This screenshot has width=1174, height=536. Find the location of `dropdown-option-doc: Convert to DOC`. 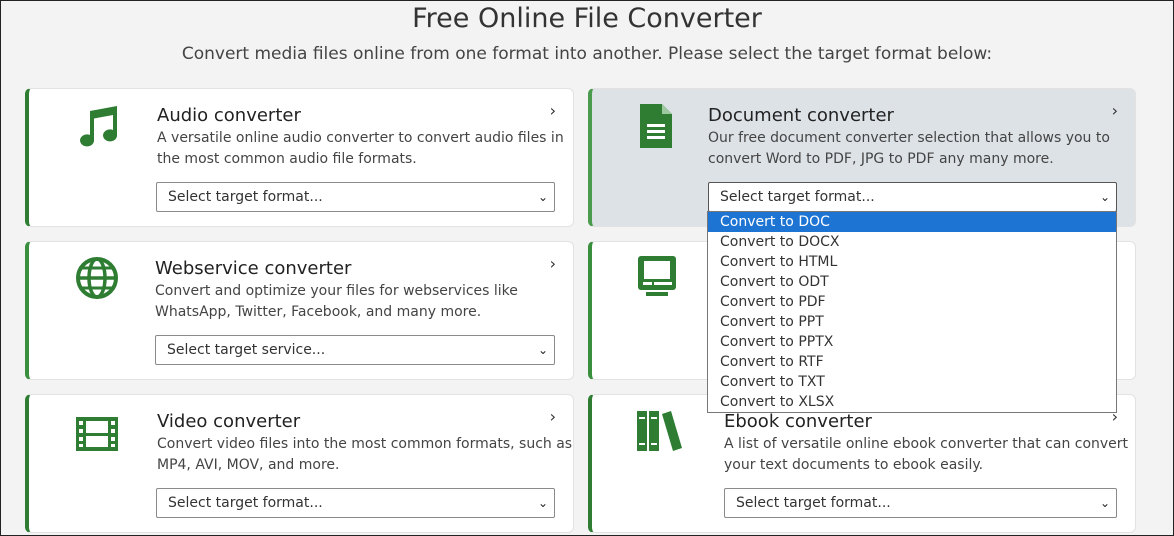

dropdown-option-doc: Convert to DOC is located at coordinates (912, 222).